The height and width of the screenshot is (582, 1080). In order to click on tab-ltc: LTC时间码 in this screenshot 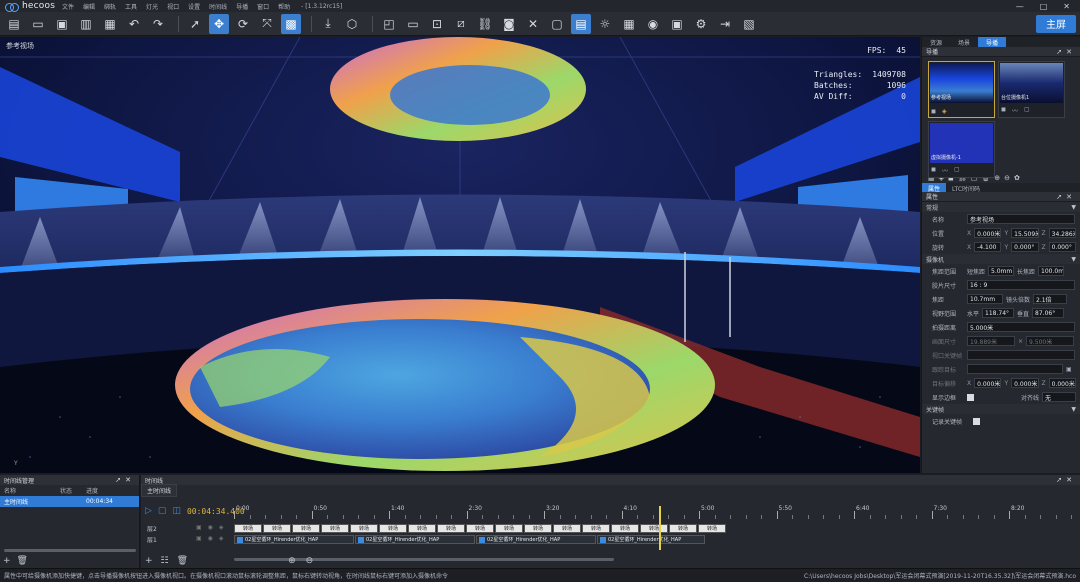, I will do `click(966, 188)`.